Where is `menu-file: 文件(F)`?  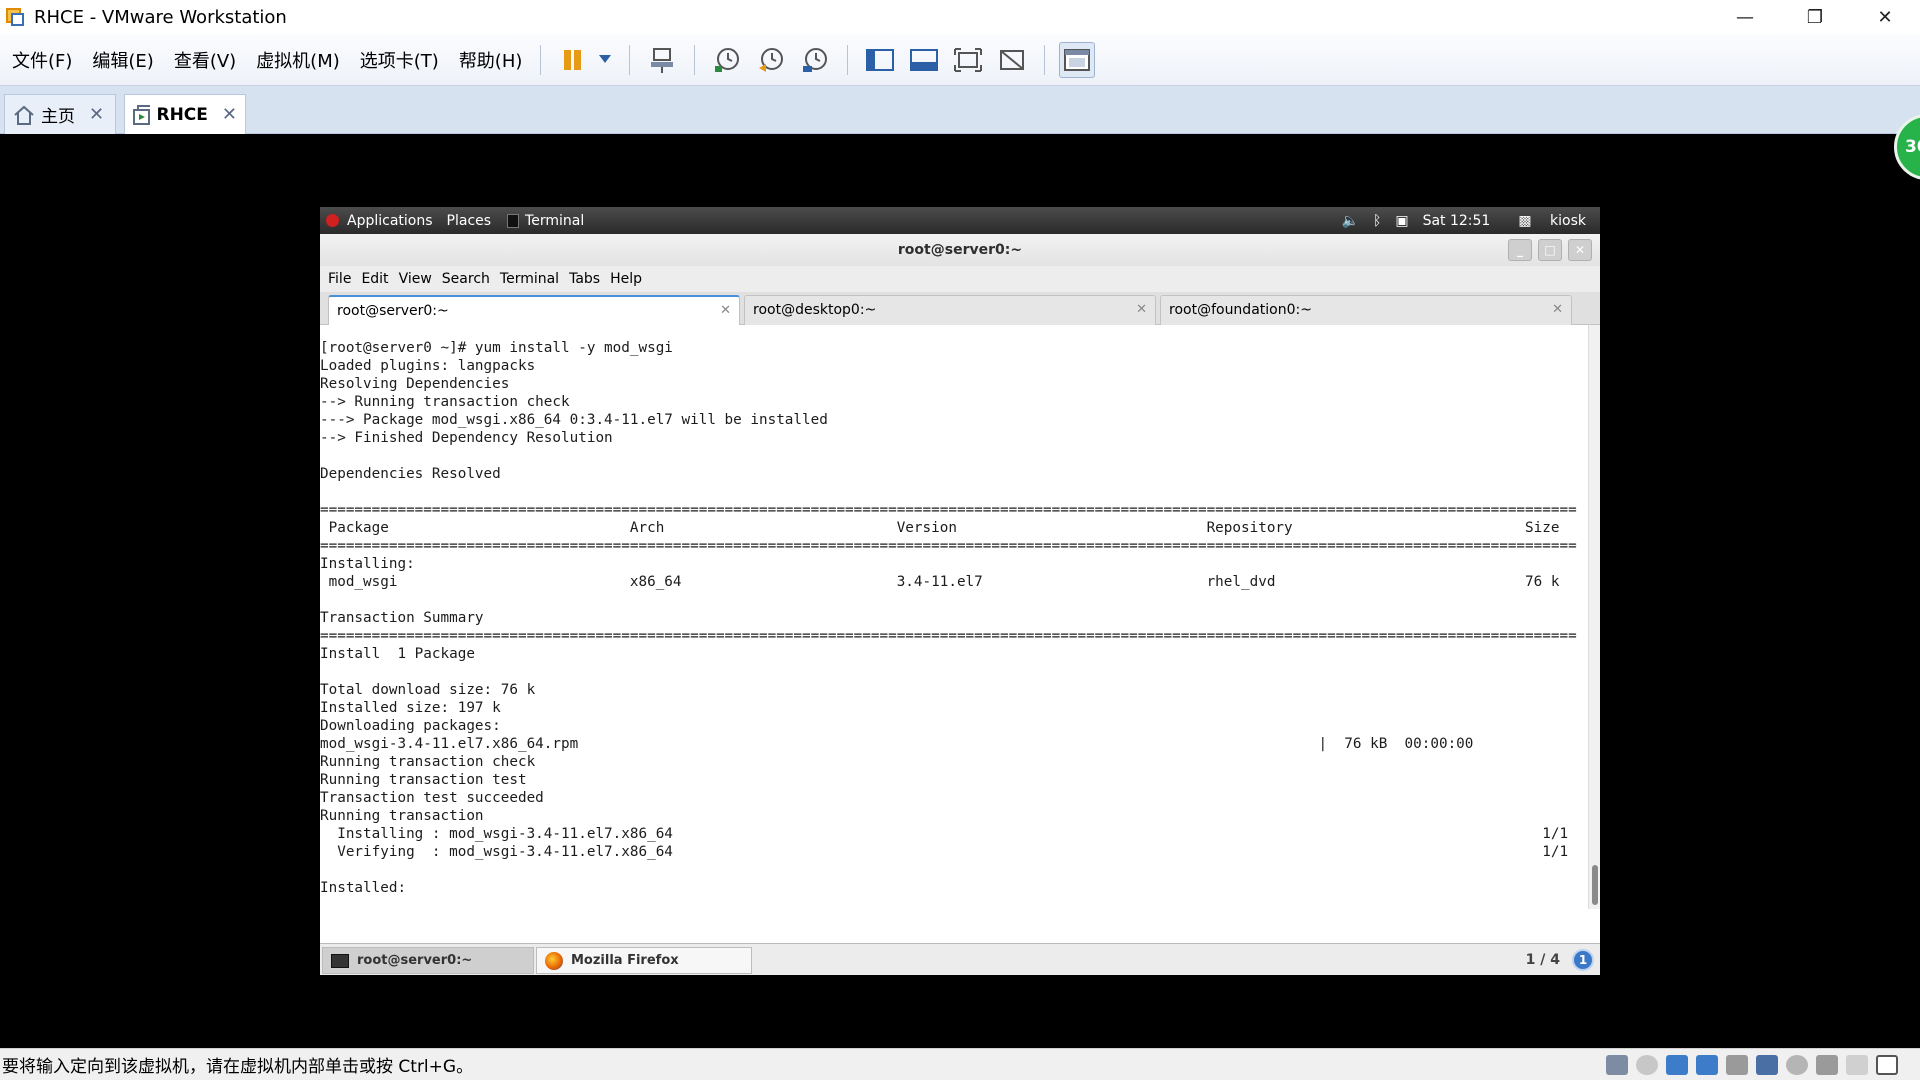
menu-file: 文件(F) is located at coordinates (42, 60).